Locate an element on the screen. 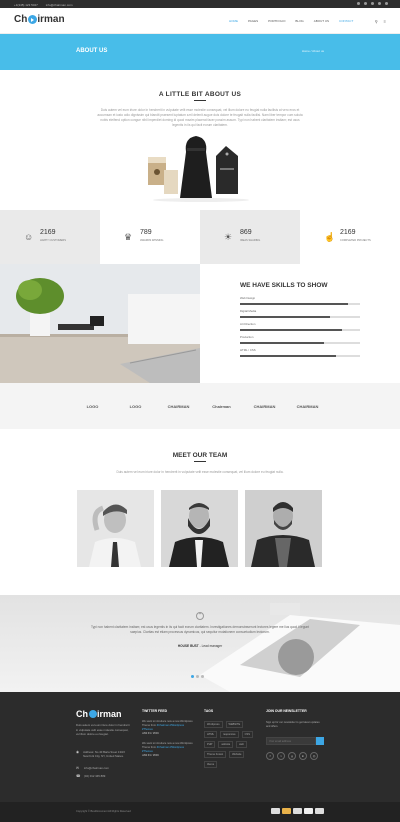  skill-label: Web Design is located at coordinates (248, 298).